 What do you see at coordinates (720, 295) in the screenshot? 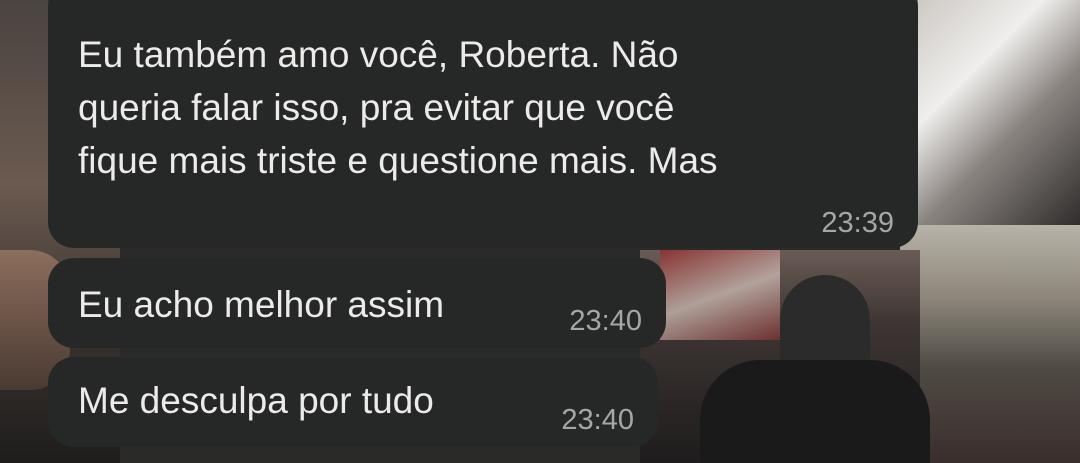
I see `wallpaper-photo-jersey` at bounding box center [720, 295].